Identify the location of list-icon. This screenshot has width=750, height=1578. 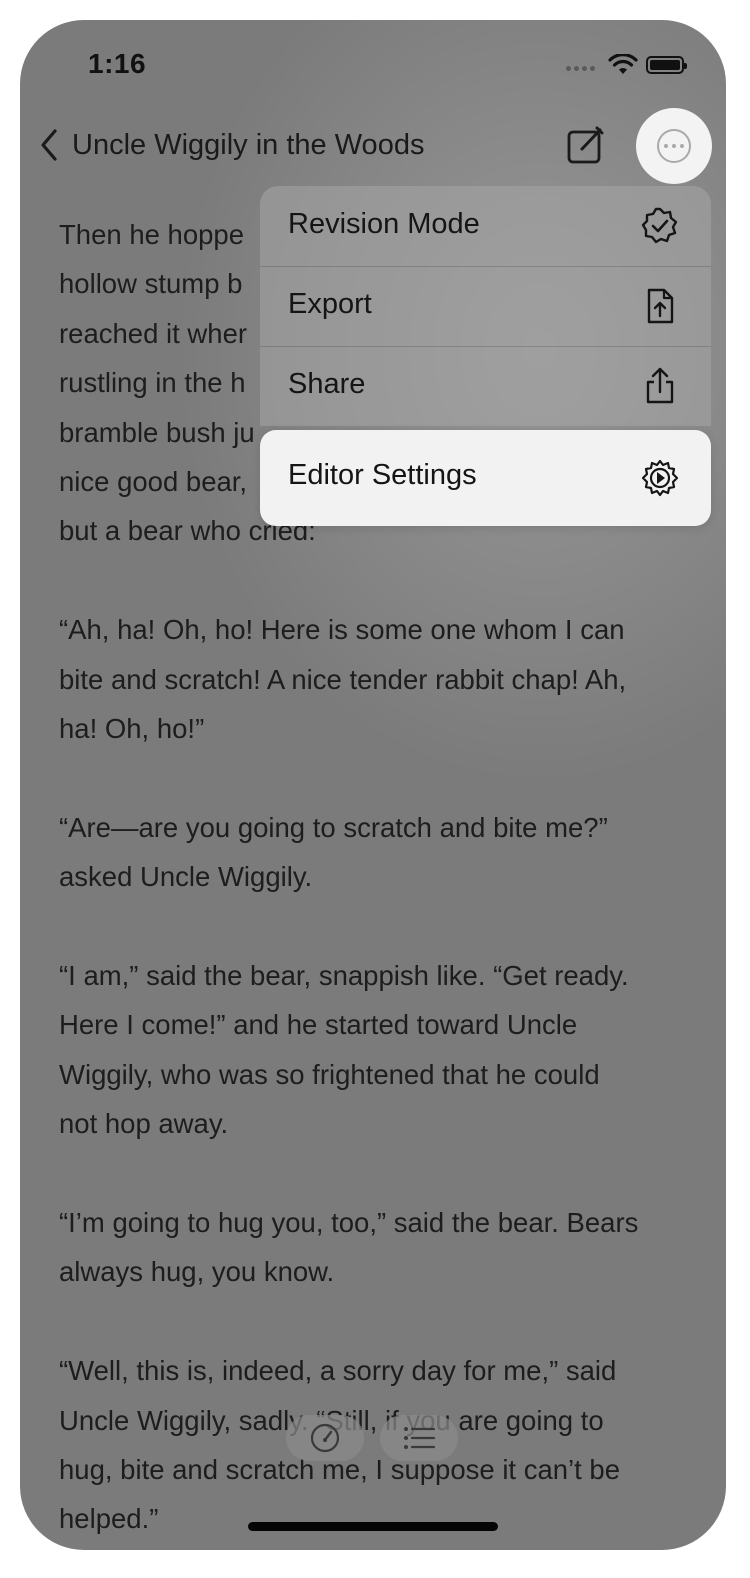
(420, 1438).